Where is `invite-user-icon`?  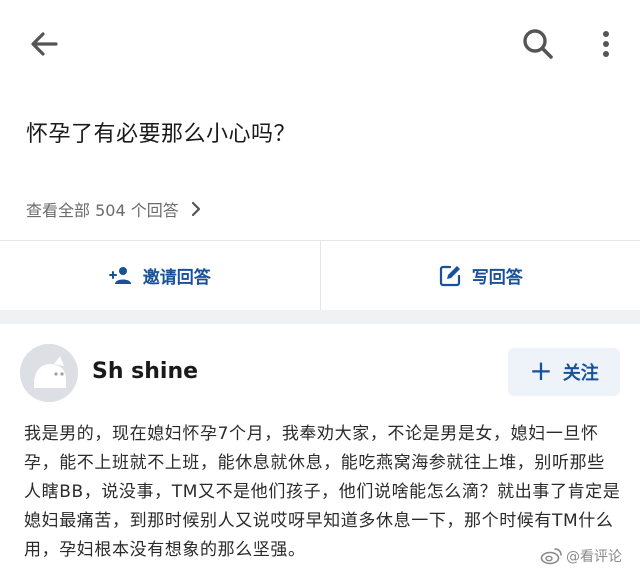 invite-user-icon is located at coordinates (119, 275).